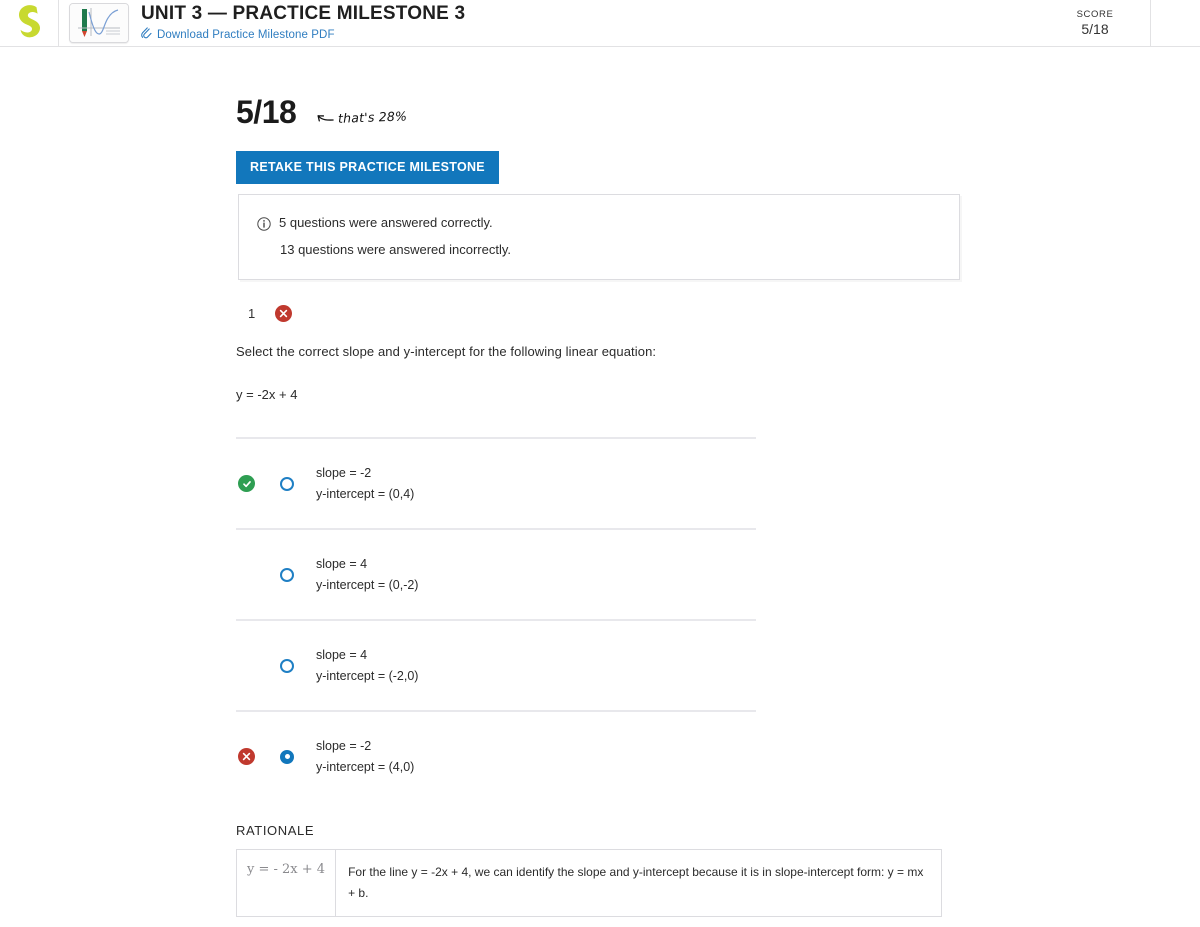 Image resolution: width=1200 pixels, height=927 pixels. What do you see at coordinates (367, 666) in the screenshot?
I see `option-label: slope = 4 y-intercept = (-2,0)` at bounding box center [367, 666].